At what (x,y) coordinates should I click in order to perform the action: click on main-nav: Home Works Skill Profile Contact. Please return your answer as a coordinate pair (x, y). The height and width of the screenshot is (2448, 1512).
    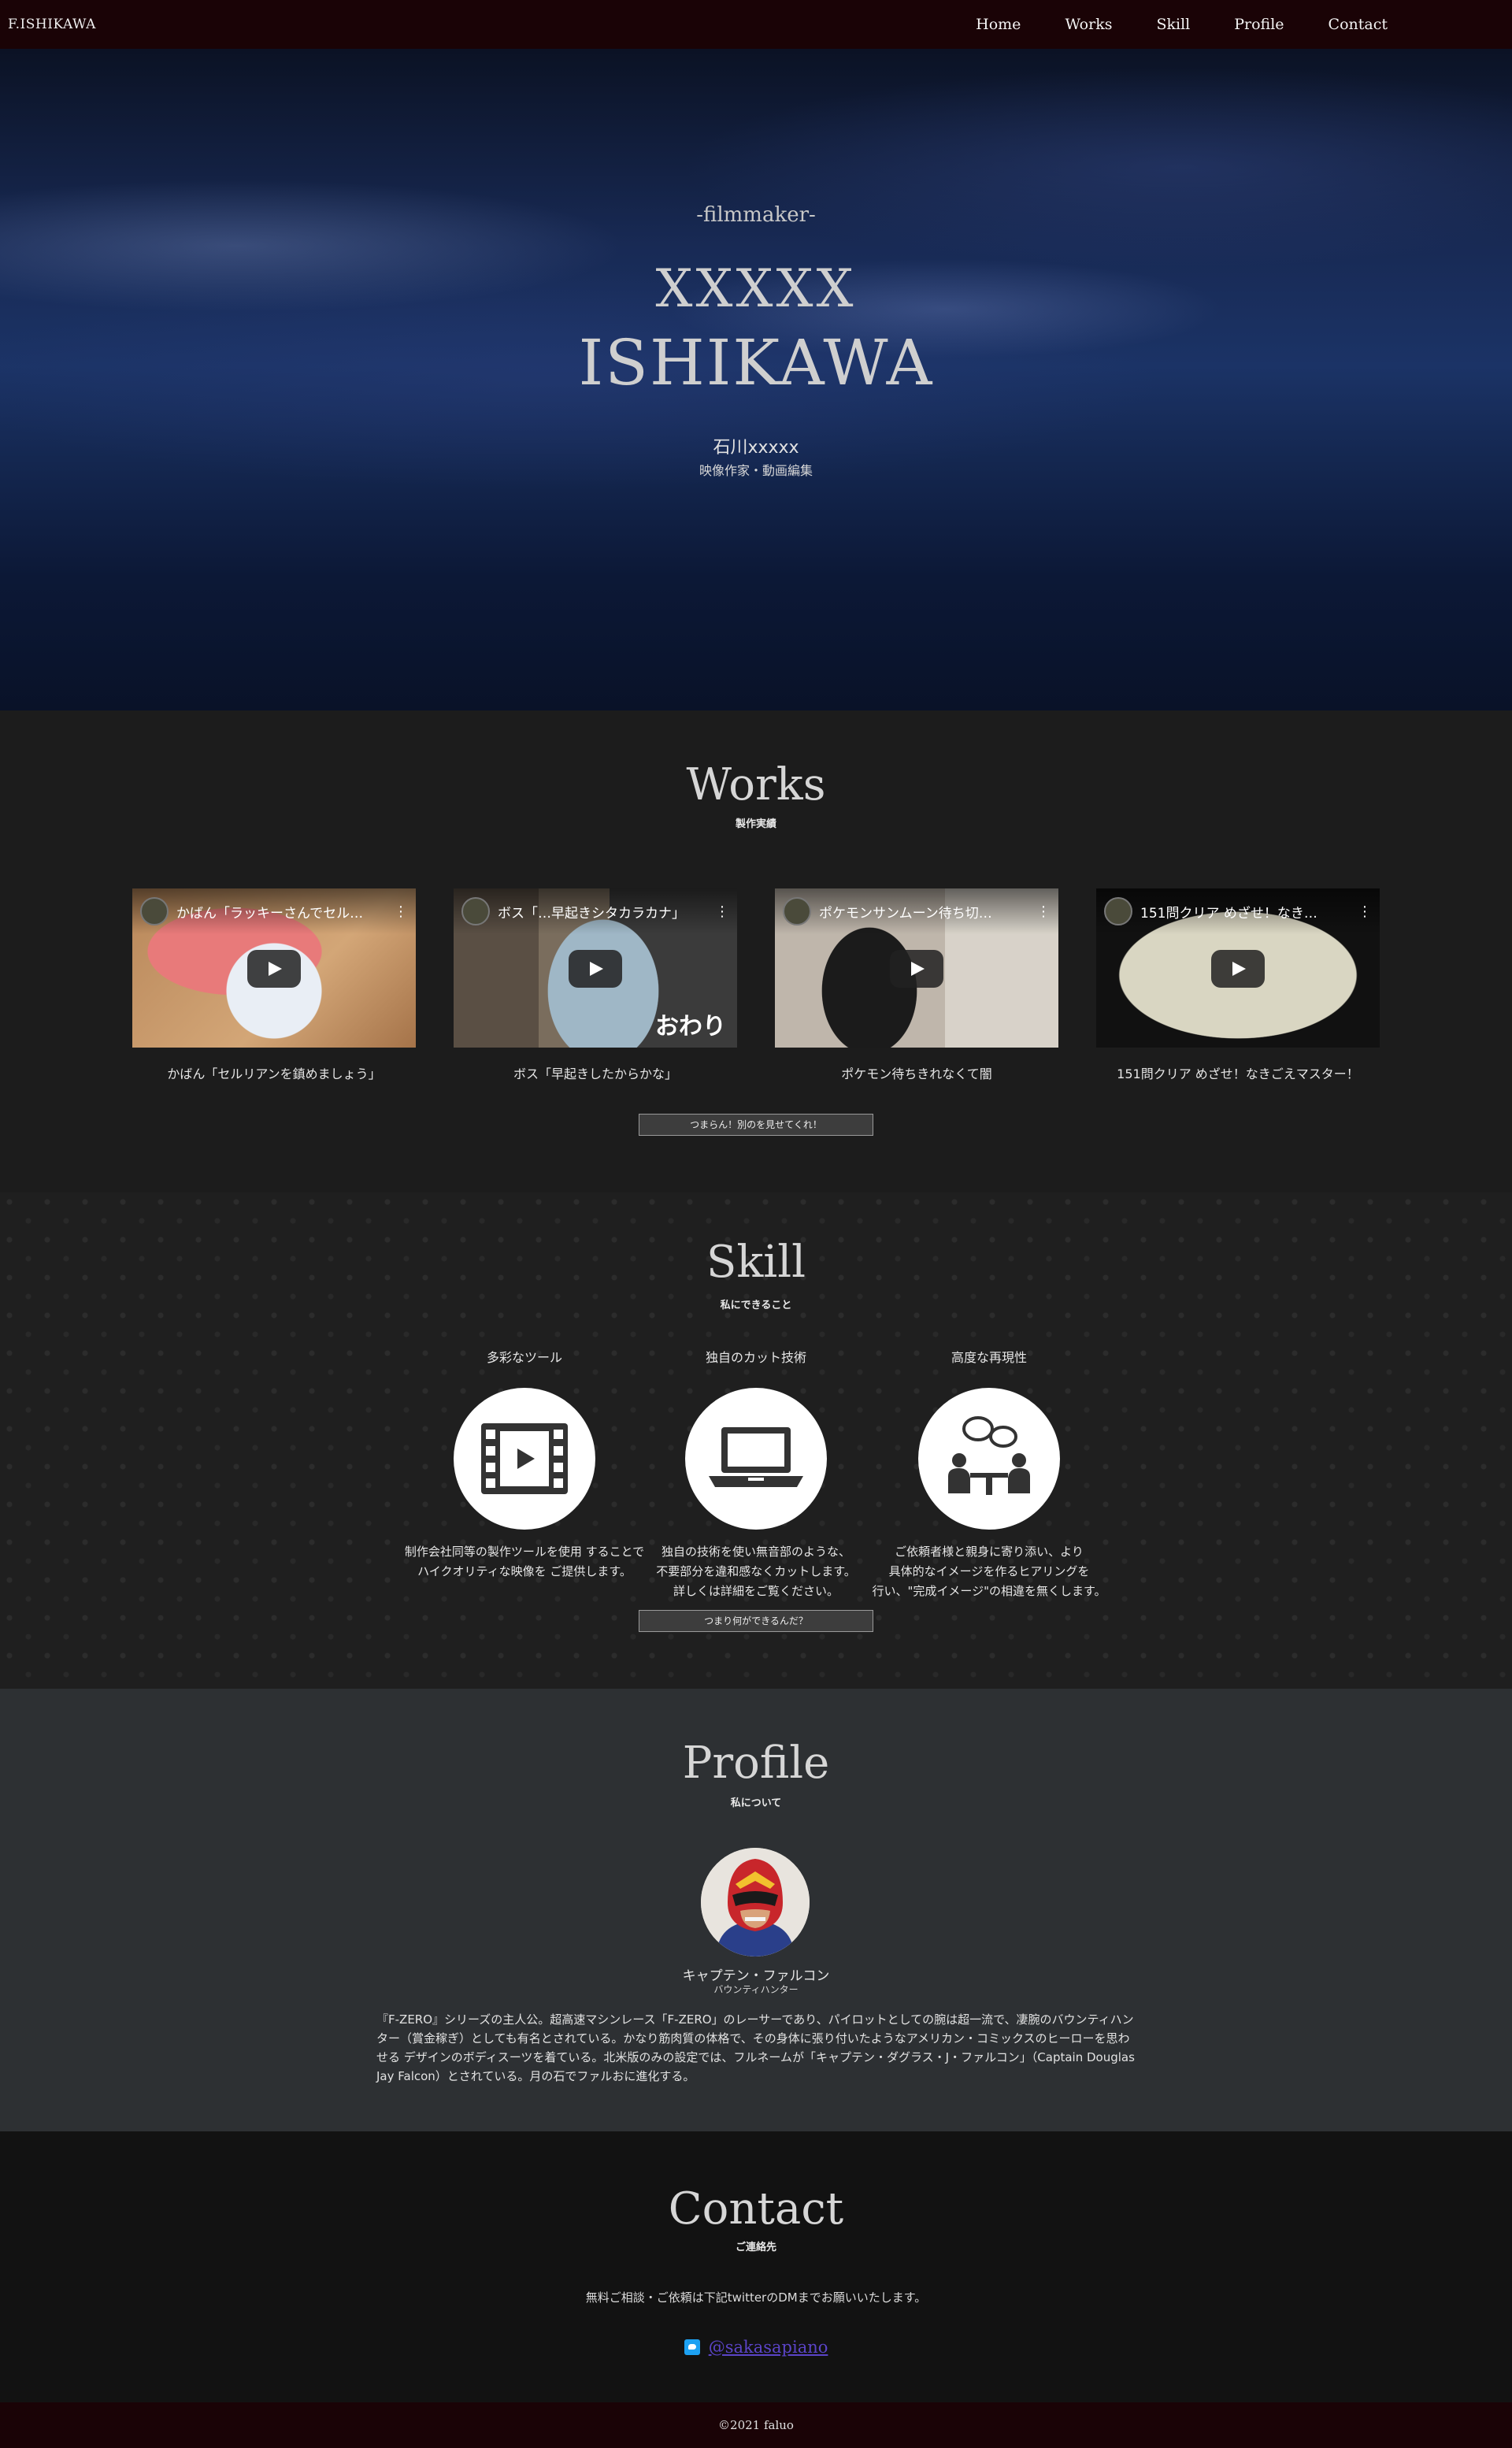
    Looking at the image, I should click on (1182, 24).